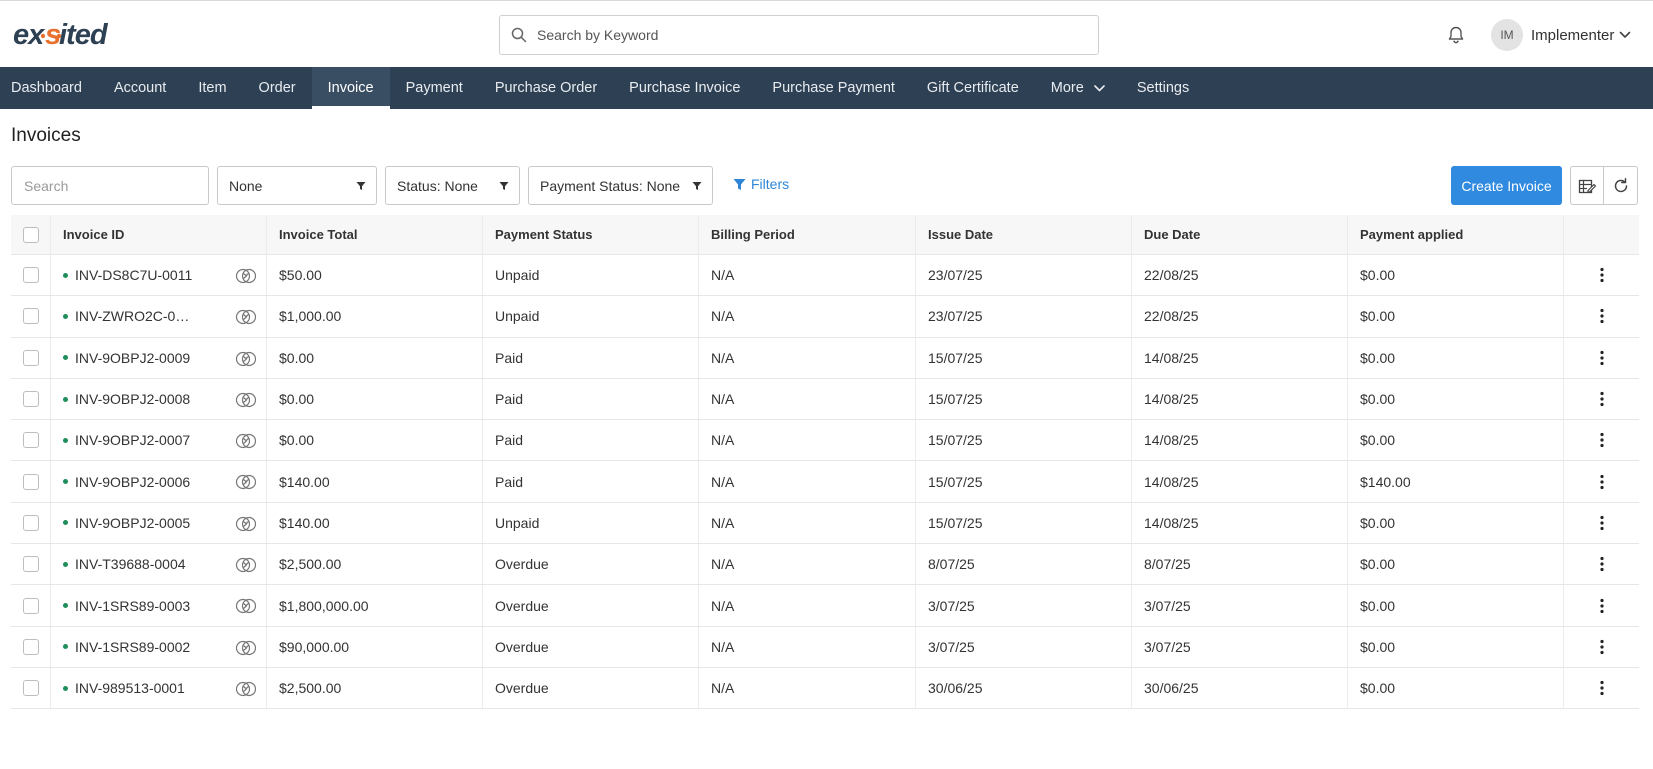  What do you see at coordinates (434, 88) in the screenshot?
I see `nav-item-payment: Payment` at bounding box center [434, 88].